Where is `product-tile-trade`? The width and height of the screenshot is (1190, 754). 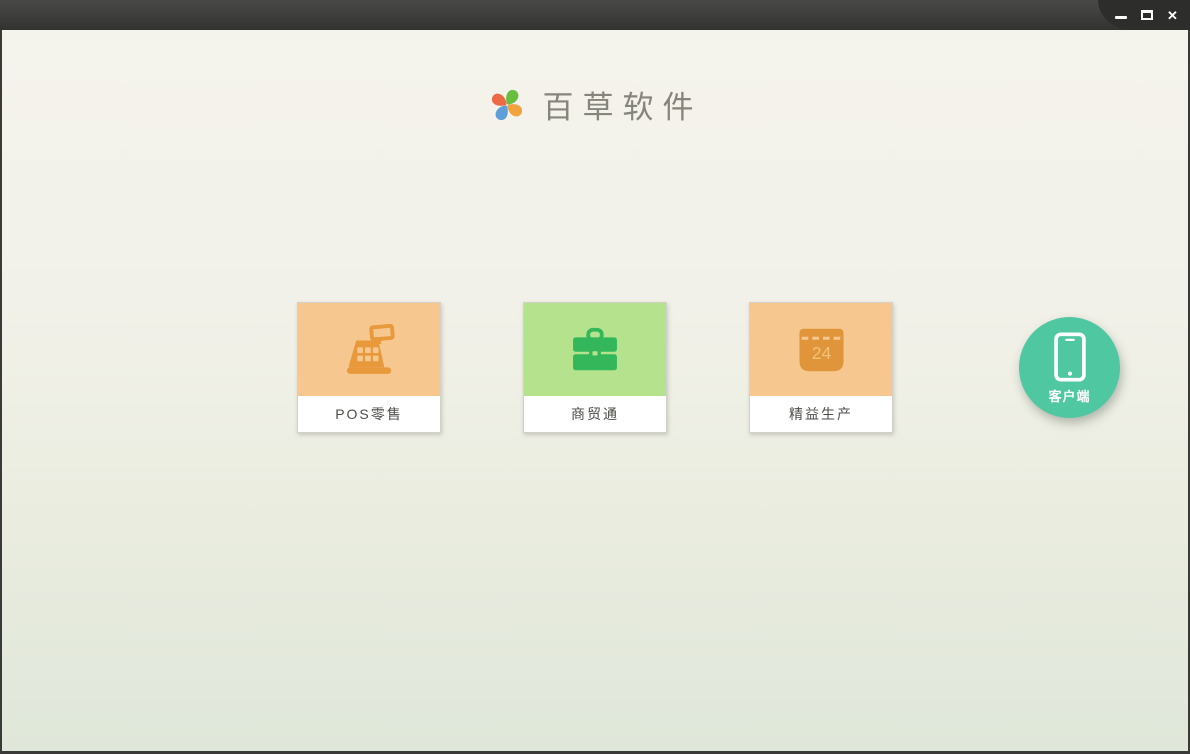 product-tile-trade is located at coordinates (595, 349).